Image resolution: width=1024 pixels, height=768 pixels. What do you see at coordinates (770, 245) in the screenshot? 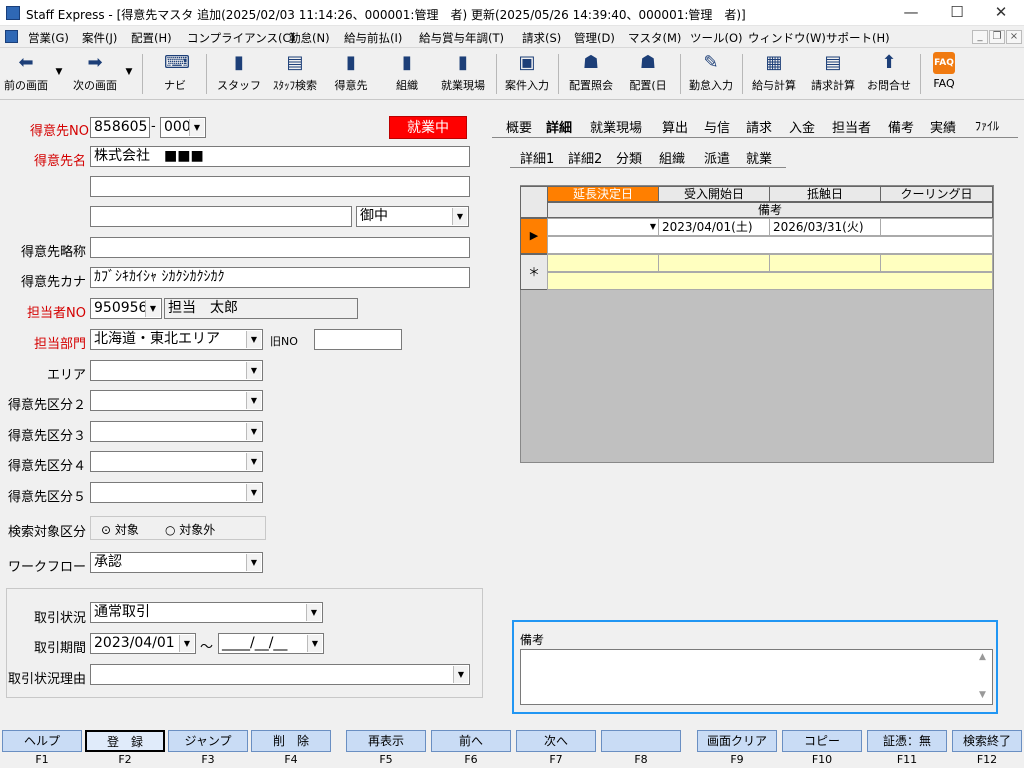
I see `cell-remarks` at bounding box center [770, 245].